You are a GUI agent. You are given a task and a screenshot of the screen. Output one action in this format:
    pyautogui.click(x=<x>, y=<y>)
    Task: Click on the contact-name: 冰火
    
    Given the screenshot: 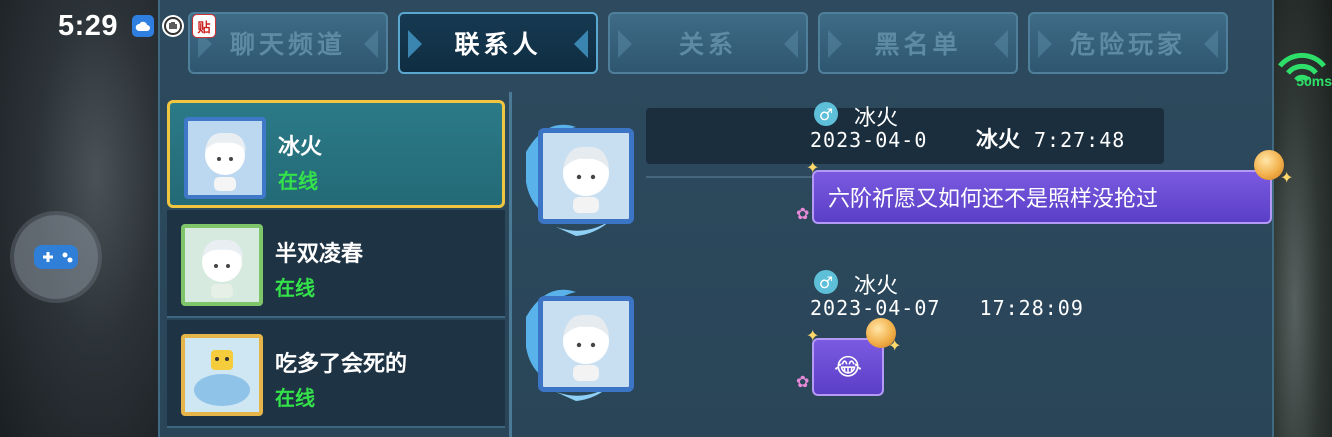 What is the action you would take?
    pyautogui.click(x=300, y=147)
    